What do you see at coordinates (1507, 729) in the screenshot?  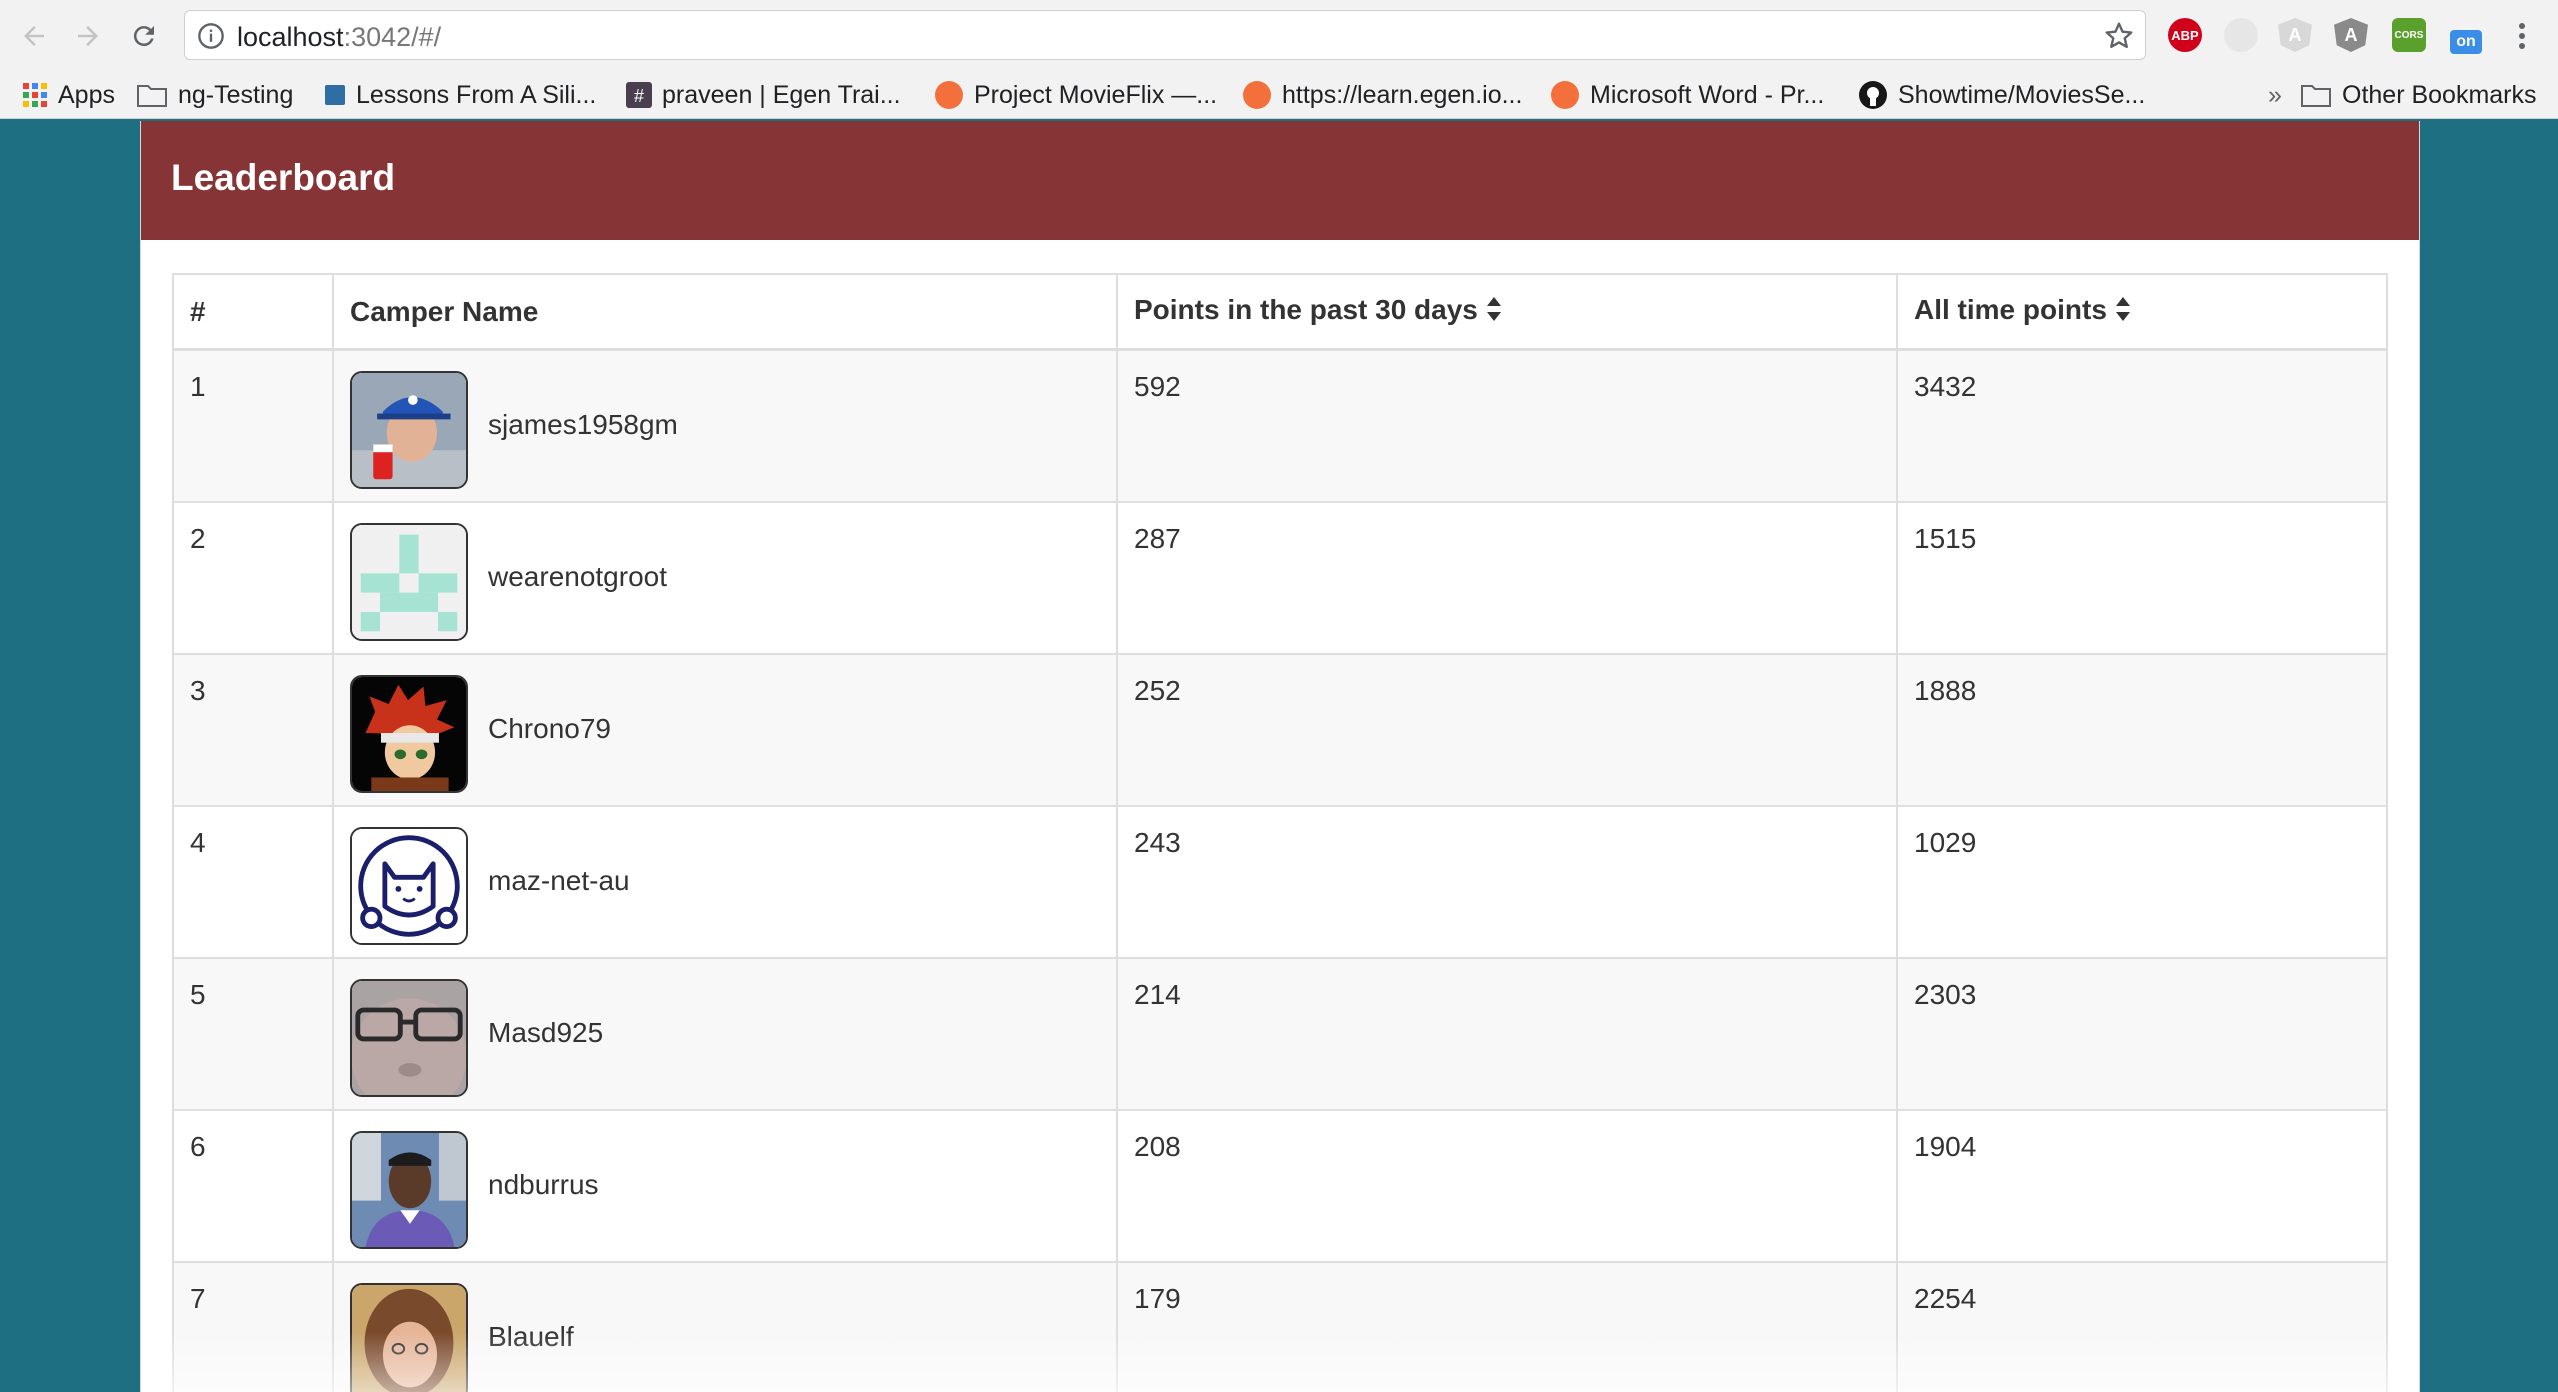 I see `recent-points-cell: 252` at bounding box center [1507, 729].